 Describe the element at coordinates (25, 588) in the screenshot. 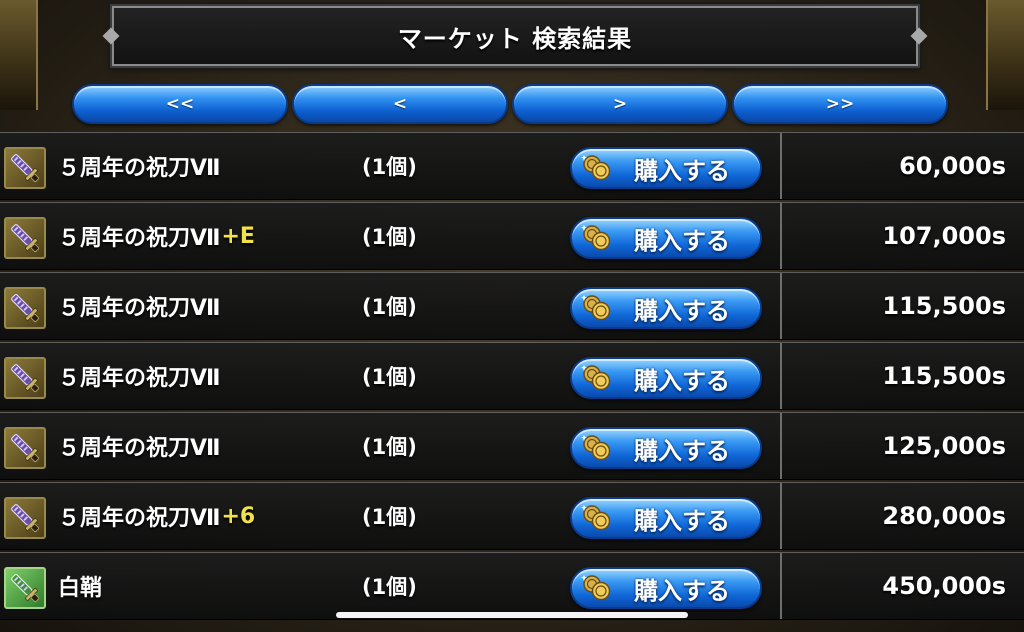

I see `green-sword-icon` at that location.